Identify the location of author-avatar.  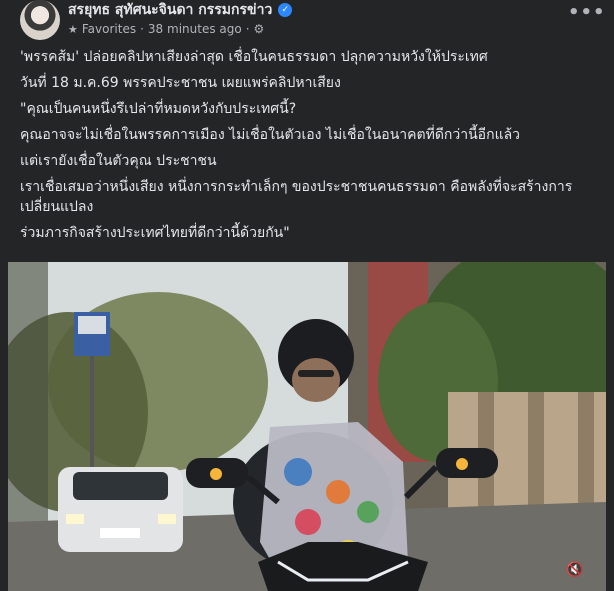
(40, 20).